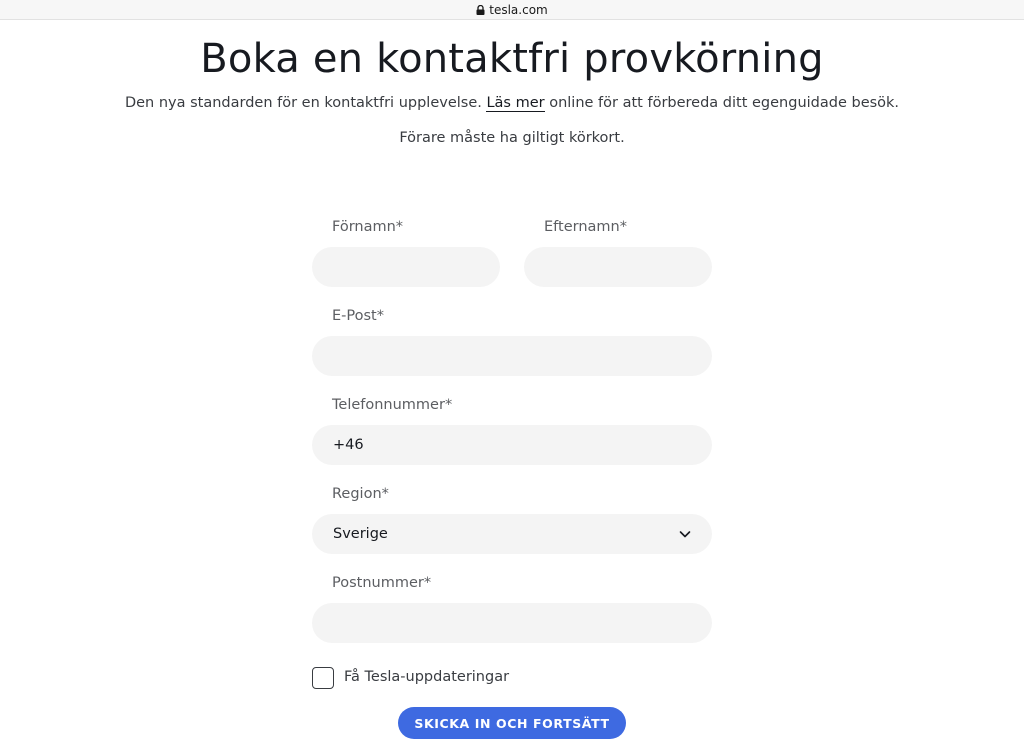 This screenshot has height=748, width=1024. I want to click on chevron-down-icon, so click(685, 534).